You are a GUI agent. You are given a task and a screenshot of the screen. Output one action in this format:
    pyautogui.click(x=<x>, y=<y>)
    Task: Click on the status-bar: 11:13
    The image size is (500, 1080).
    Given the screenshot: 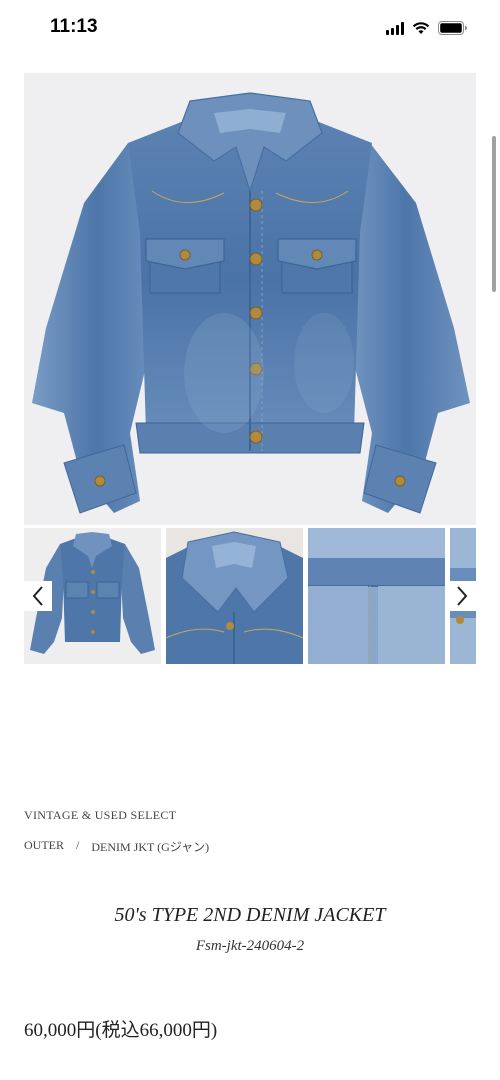 What is the action you would take?
    pyautogui.click(x=250, y=28)
    